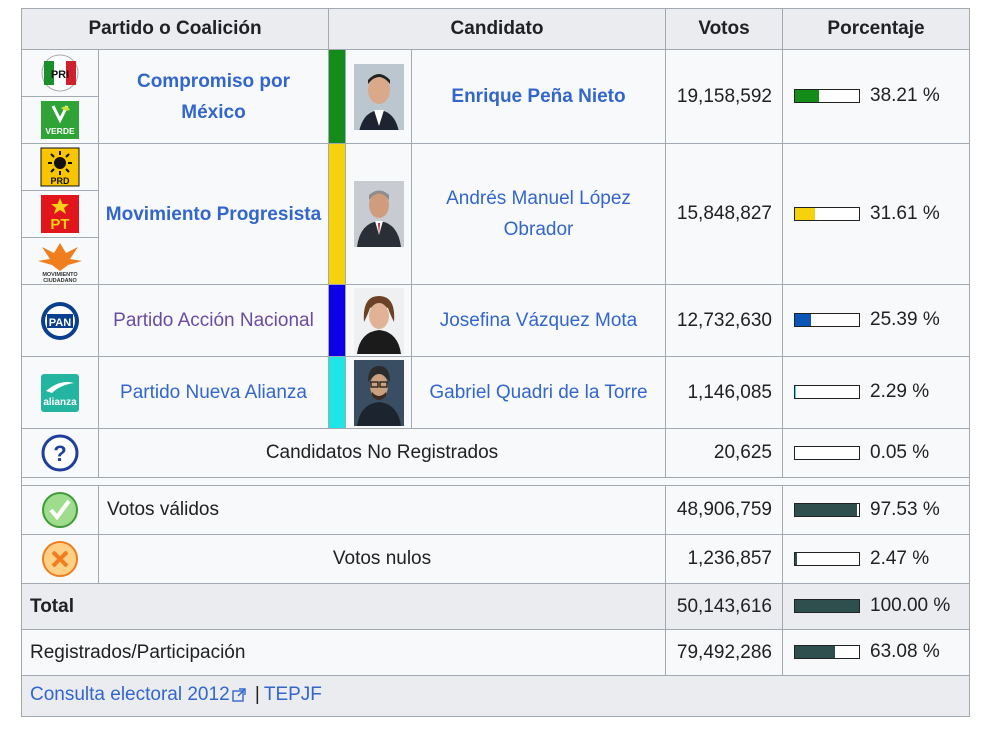 The image size is (985, 742). I want to click on tepjf-link: TEPJF, so click(293, 694).